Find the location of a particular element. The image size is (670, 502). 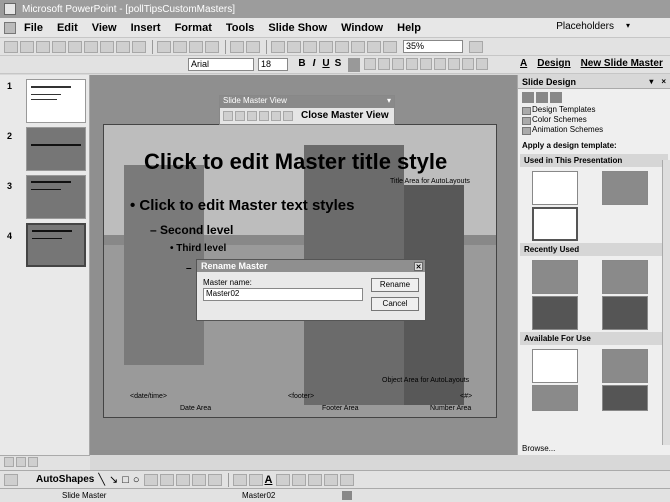

menu-slide-show: Slide Show is located at coordinates (297, 28).